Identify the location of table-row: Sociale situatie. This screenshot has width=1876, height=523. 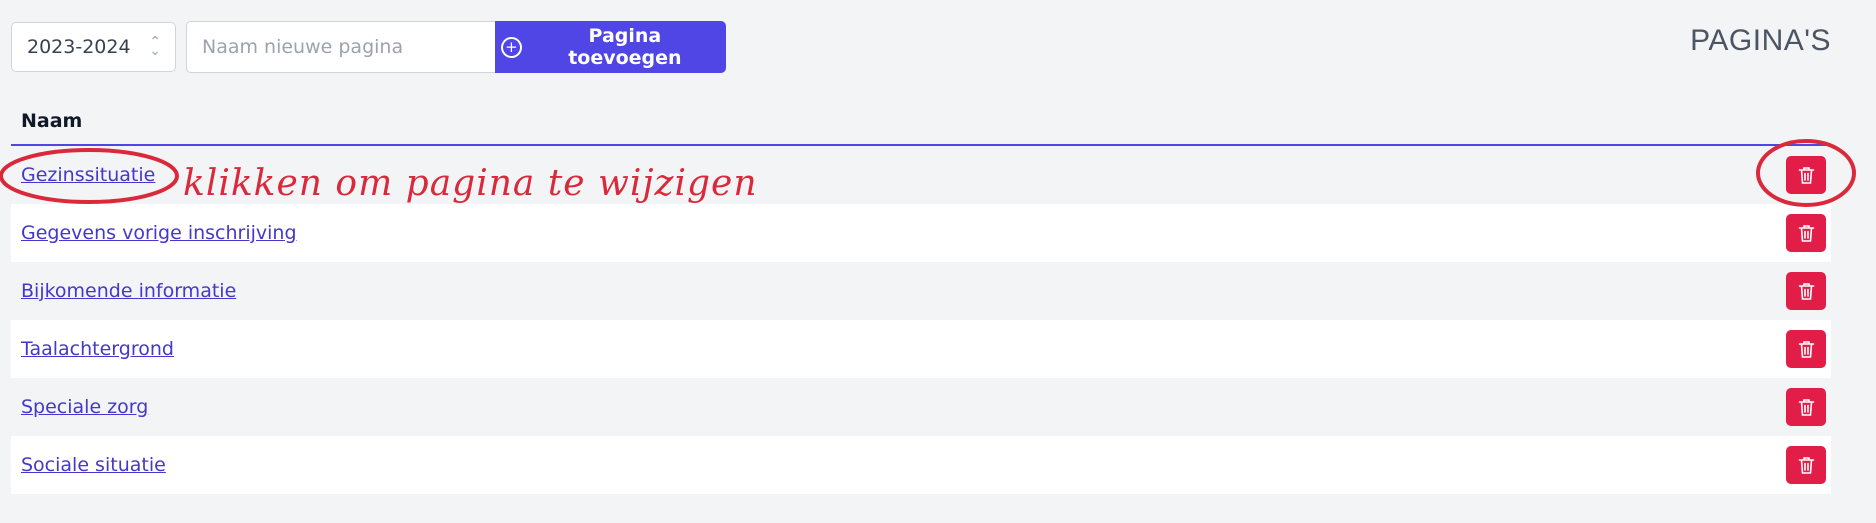
(921, 465).